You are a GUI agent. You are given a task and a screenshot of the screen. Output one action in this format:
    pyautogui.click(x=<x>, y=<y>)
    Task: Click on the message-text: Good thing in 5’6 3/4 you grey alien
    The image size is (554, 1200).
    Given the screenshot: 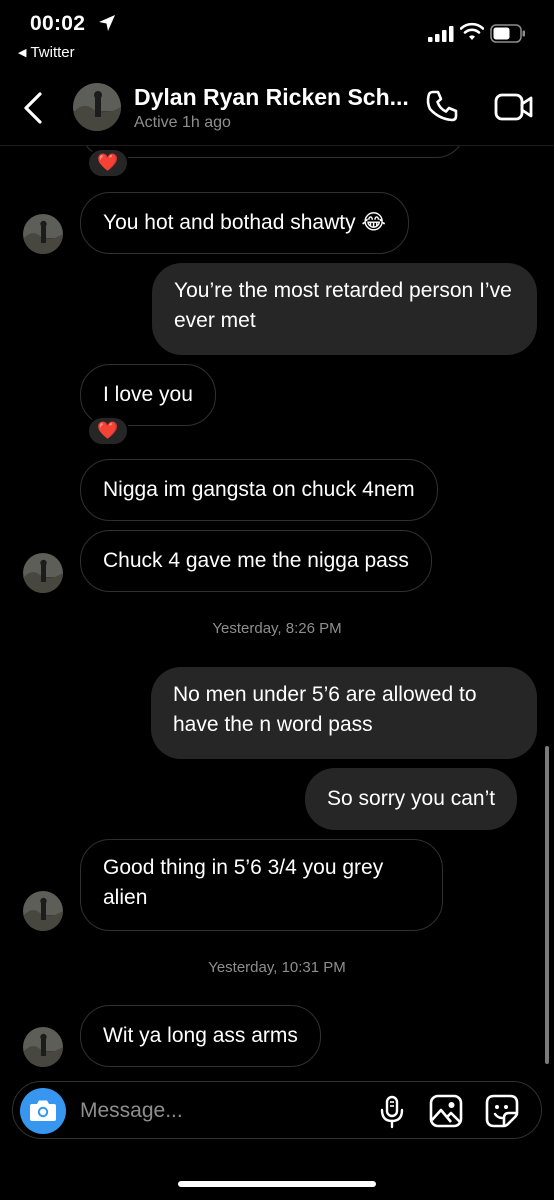 What is the action you would take?
    pyautogui.click(x=243, y=882)
    